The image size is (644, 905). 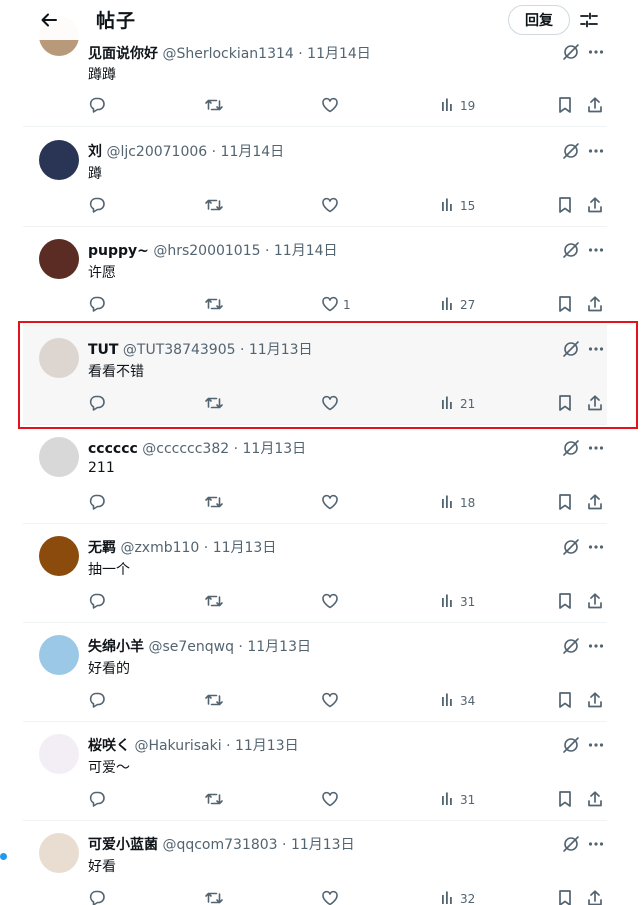 I want to click on reply-post: 失绵小羊 @se7enqwq · 11月13日 好看的 34, so click(x=315, y=672).